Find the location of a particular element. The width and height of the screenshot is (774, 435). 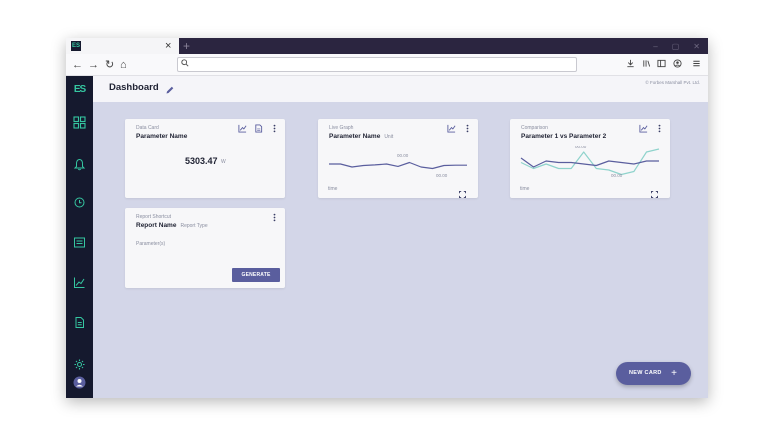

card-title: Parameter Name Unit is located at coordinates (361, 136).